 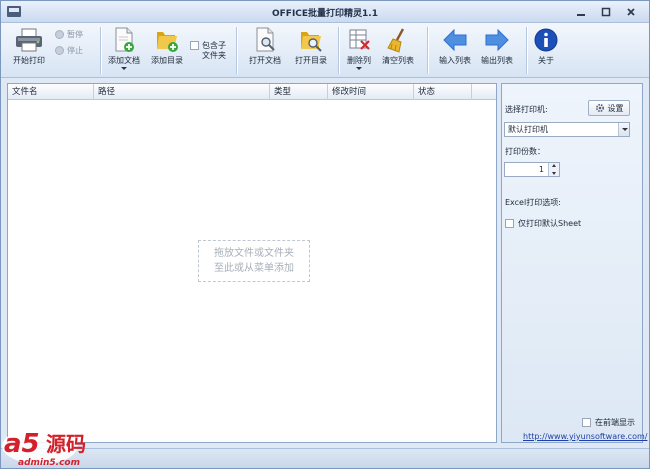 I want to click on column-header-filename: 文件名, so click(x=51, y=92).